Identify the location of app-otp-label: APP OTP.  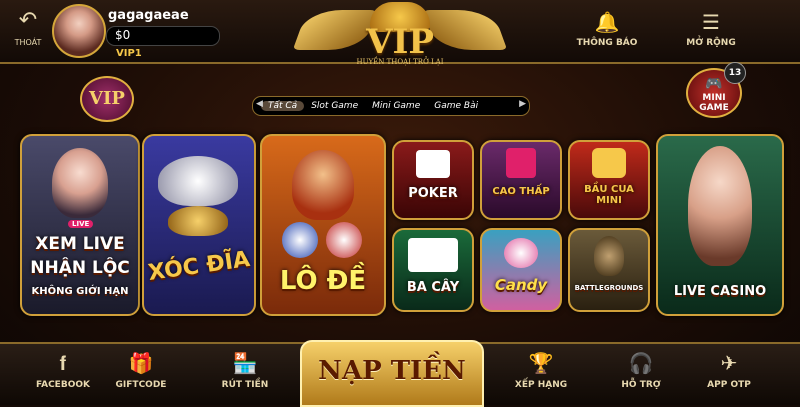
(729, 385).